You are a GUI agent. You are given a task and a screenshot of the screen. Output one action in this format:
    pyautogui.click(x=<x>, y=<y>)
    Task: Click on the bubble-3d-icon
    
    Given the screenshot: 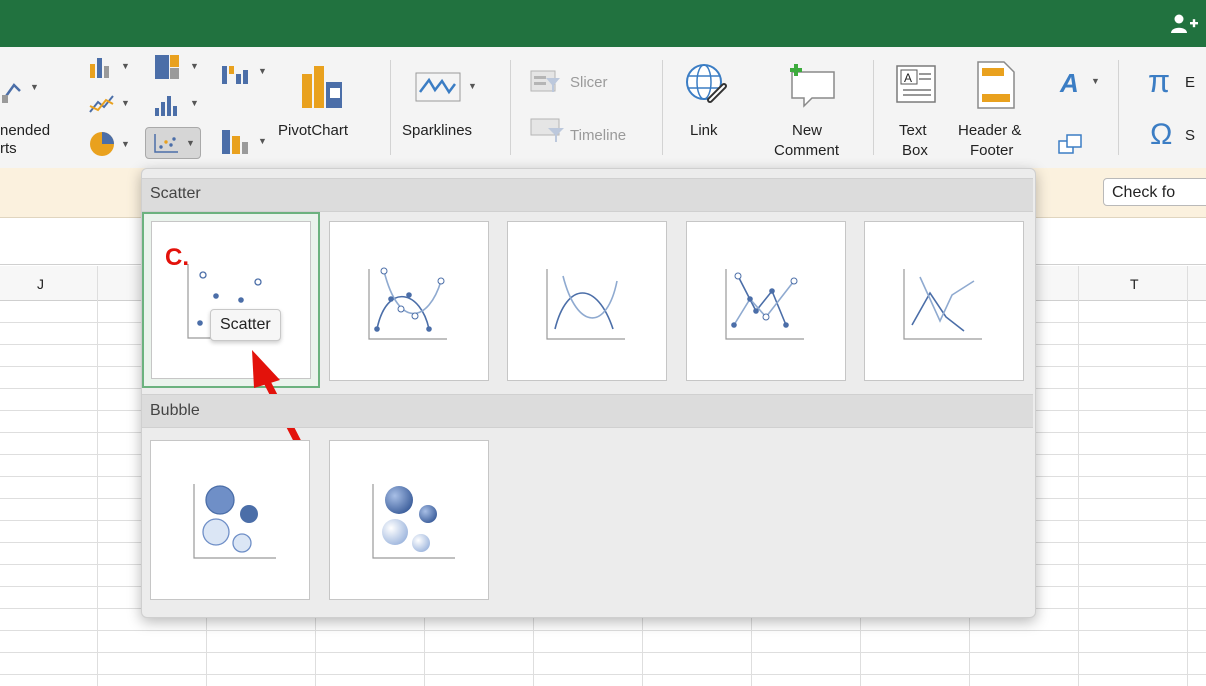 What is the action you would take?
    pyautogui.click(x=413, y=521)
    